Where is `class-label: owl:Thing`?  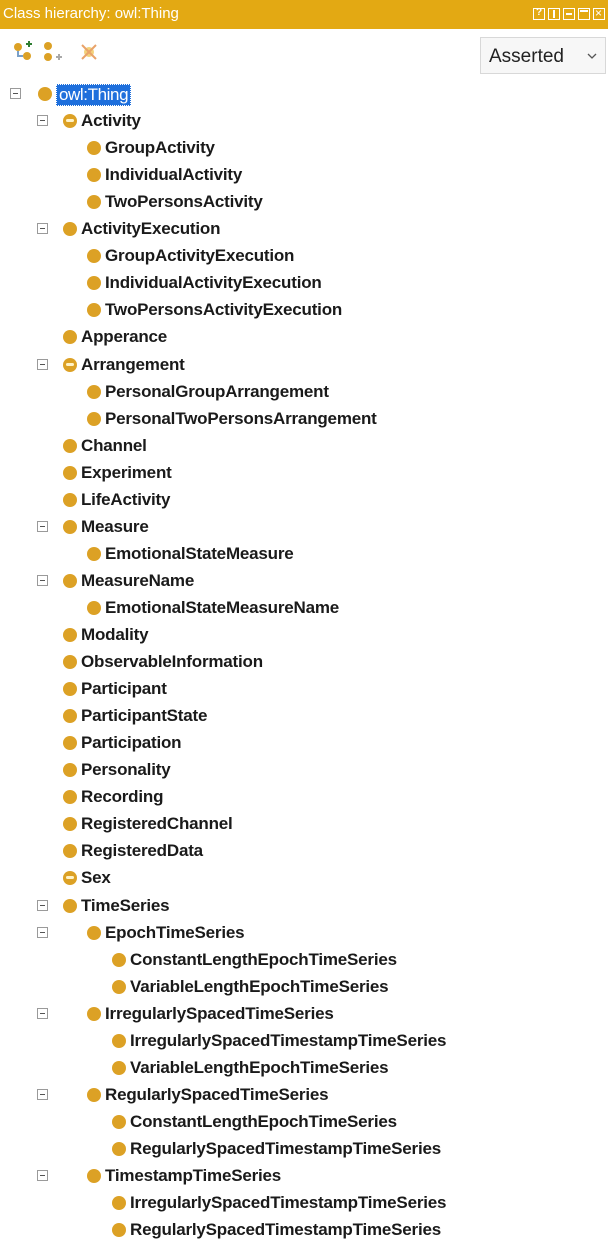 class-label: owl:Thing is located at coordinates (94, 95).